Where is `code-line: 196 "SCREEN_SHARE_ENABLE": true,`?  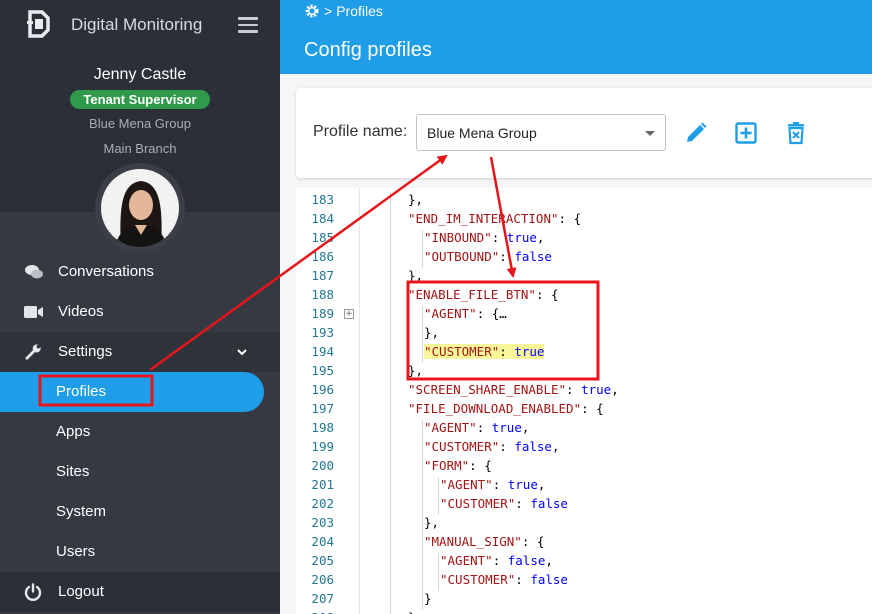 code-line: 196 "SCREEN_SHARE_ENABLE": true, is located at coordinates (584, 391).